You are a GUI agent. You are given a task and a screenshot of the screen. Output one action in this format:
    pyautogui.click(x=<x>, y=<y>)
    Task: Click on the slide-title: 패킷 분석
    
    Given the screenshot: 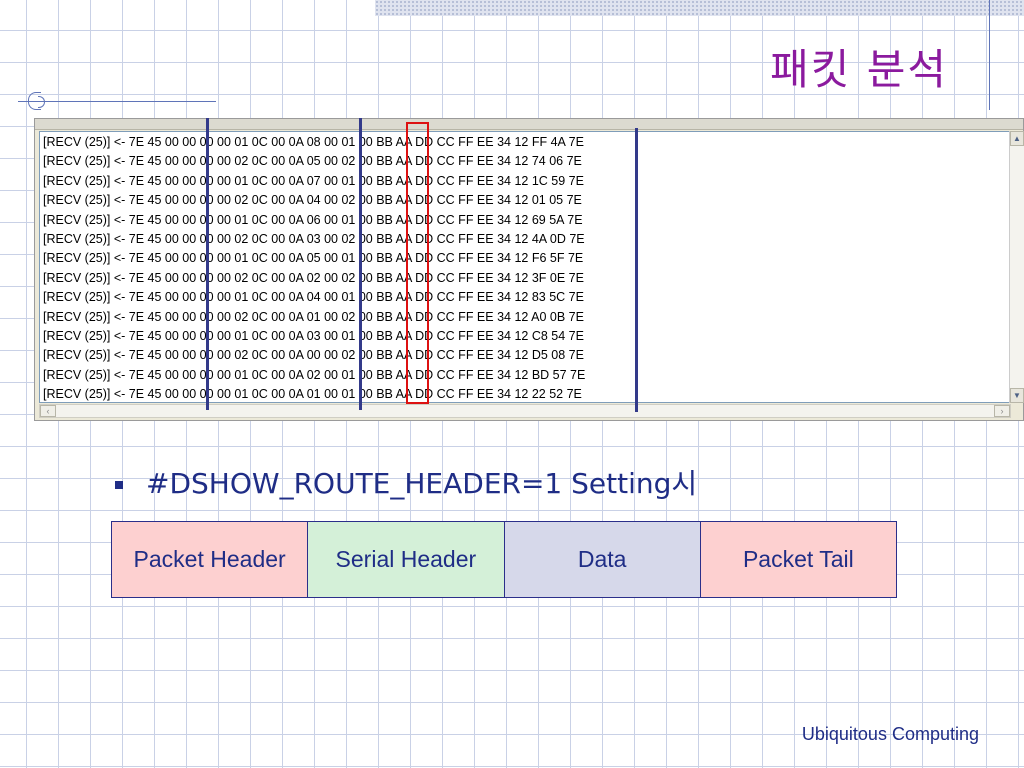 What is the action you would take?
    pyautogui.click(x=859, y=69)
    